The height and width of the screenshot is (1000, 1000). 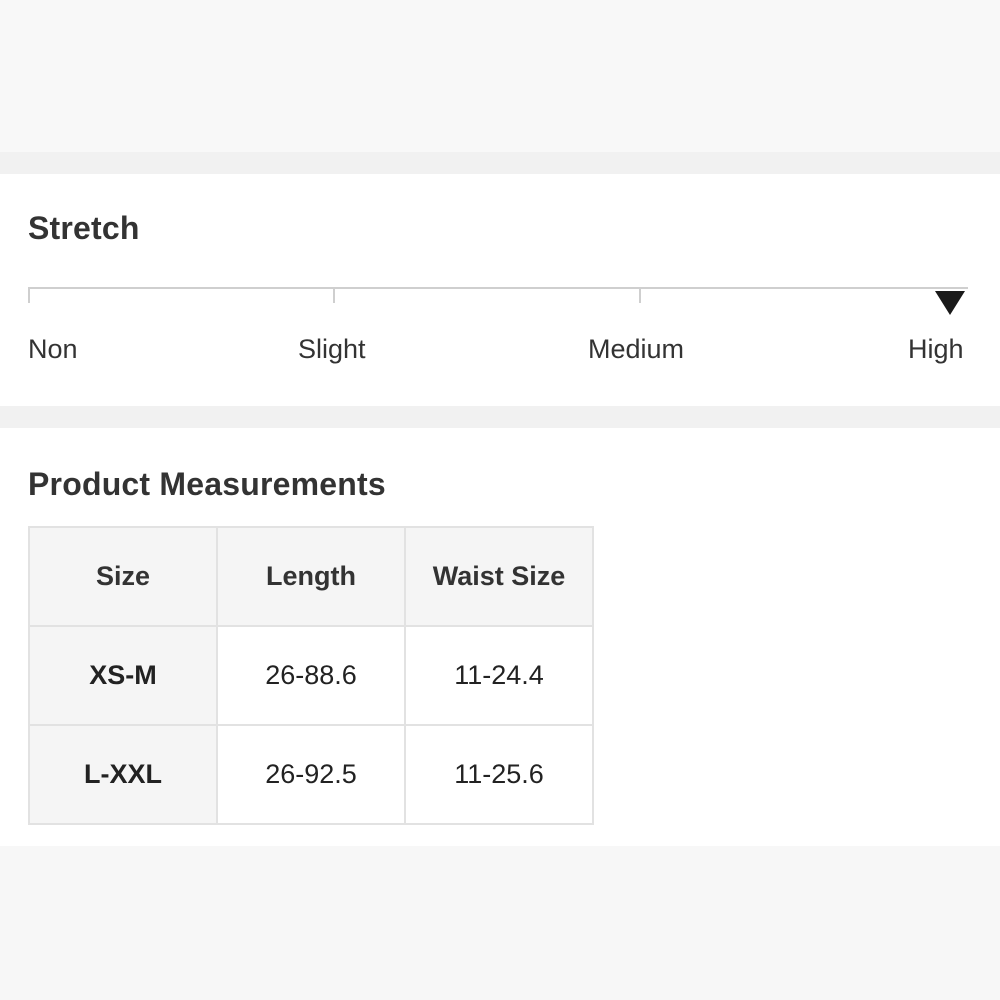 I want to click on length-cell: 26-88.6, so click(x=311, y=675).